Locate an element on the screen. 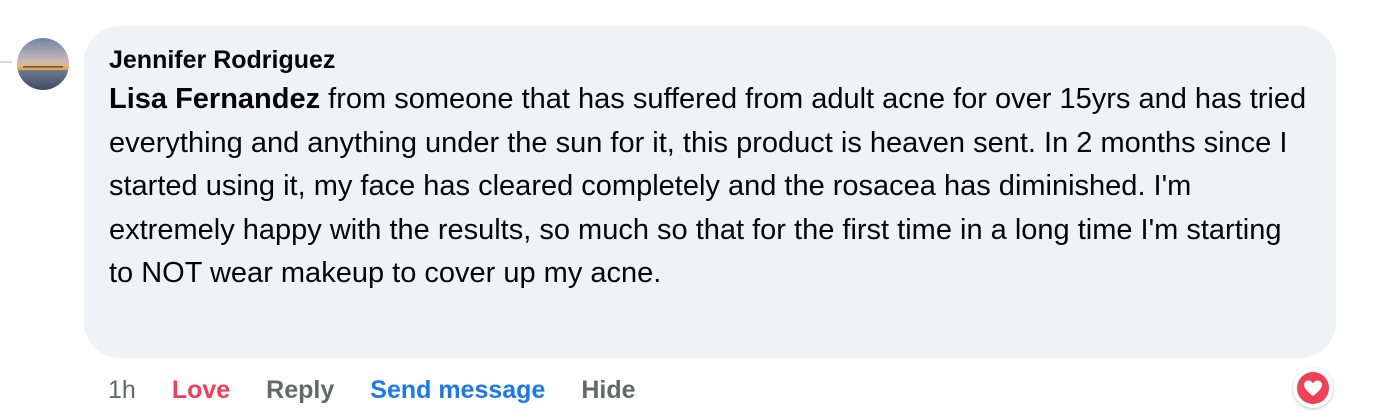  reaction-badge is located at coordinates (1313, 388).